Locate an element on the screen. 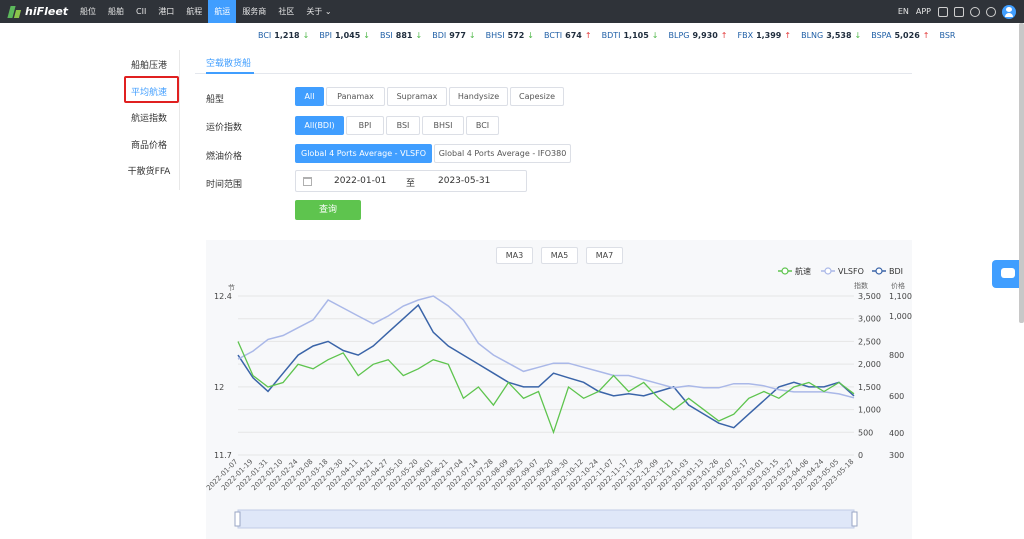  nav-item-2: CII is located at coordinates (141, 11).